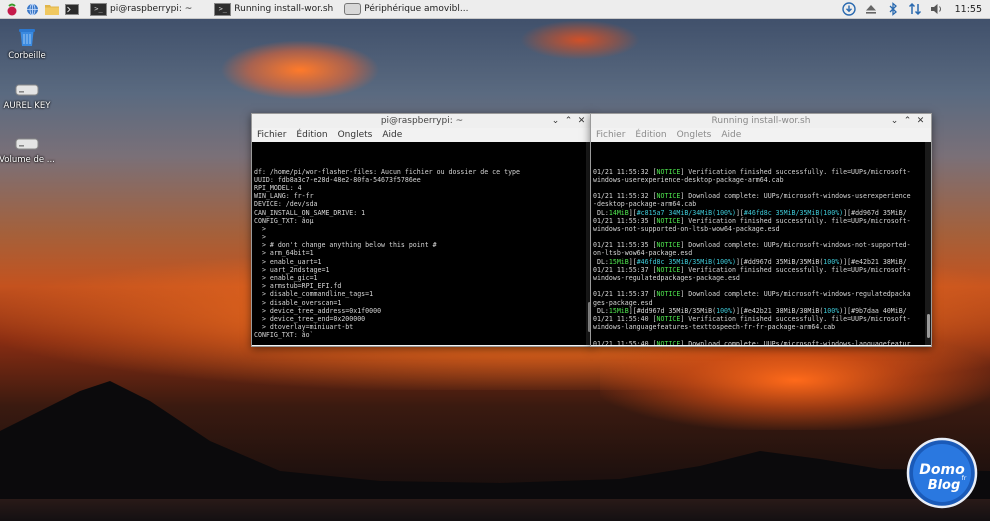 The height and width of the screenshot is (521, 990). Describe the element at coordinates (871, 9) in the screenshot. I see `eject-icon` at that location.